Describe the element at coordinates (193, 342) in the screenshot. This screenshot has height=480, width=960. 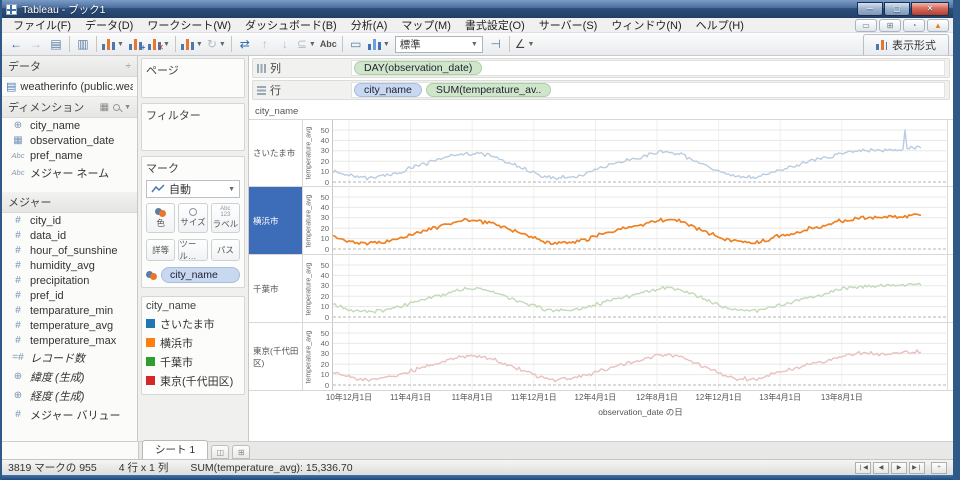
I see `legend-item-1: 横浜市` at that location.